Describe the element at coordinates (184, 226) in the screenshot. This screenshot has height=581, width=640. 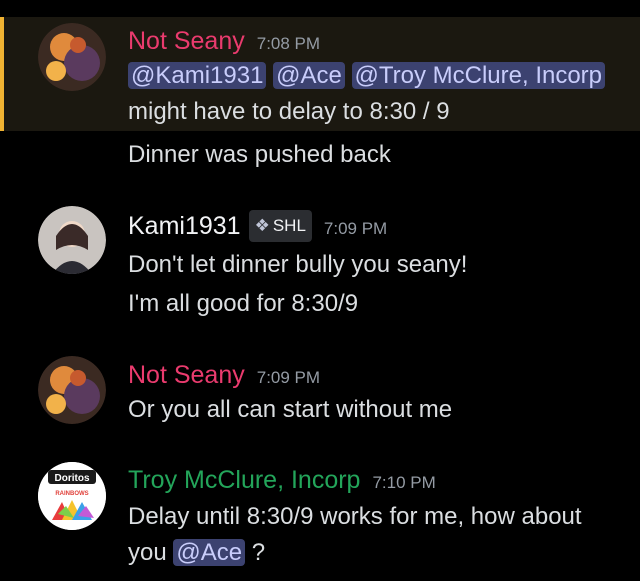
I see `author-name: Kami1931` at that location.